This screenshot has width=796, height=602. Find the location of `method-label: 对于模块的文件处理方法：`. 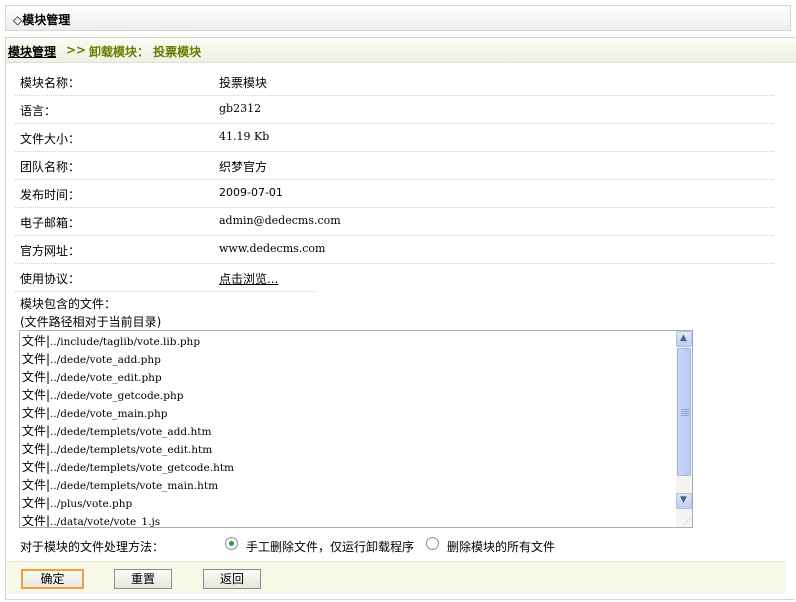

method-label: 对于模块的文件处理方法： is located at coordinates (92, 547).